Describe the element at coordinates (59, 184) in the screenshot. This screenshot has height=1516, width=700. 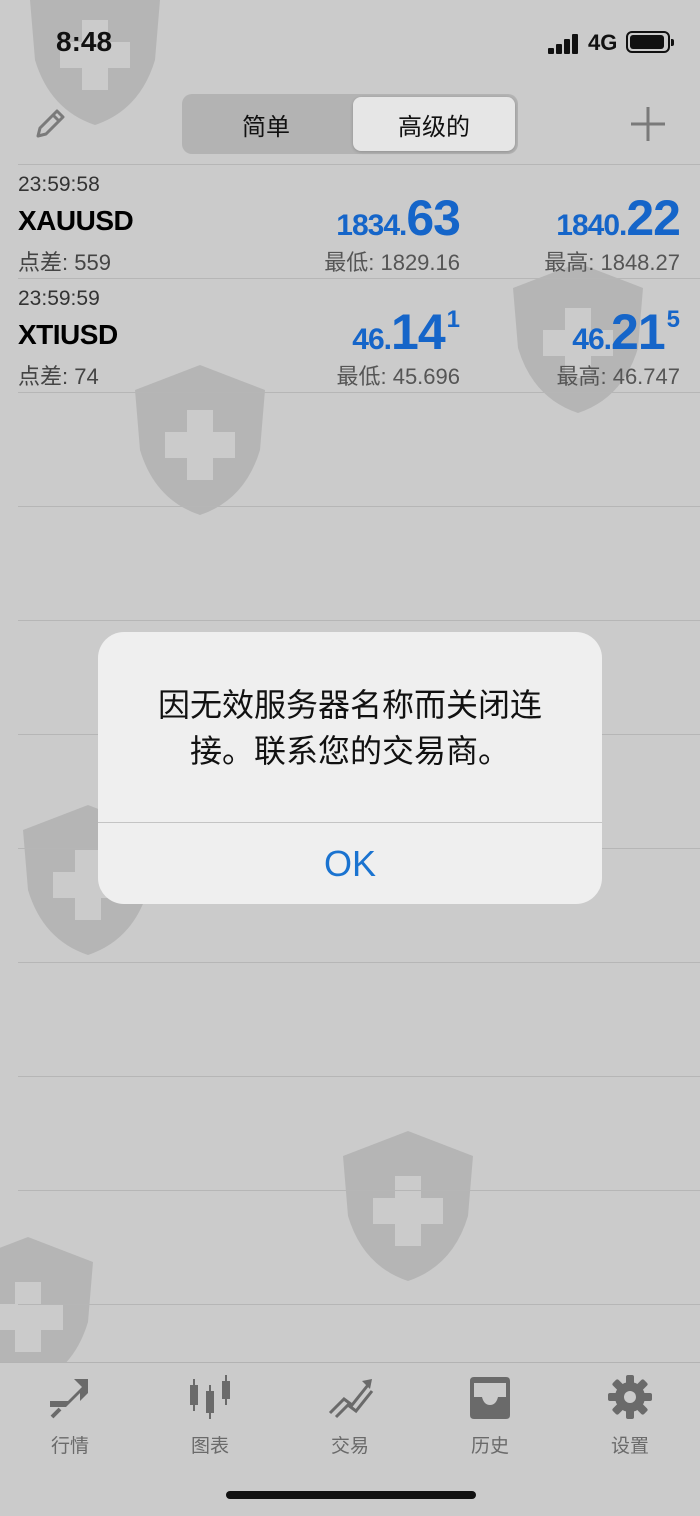
I see `quote-time: 23:59:58` at that location.